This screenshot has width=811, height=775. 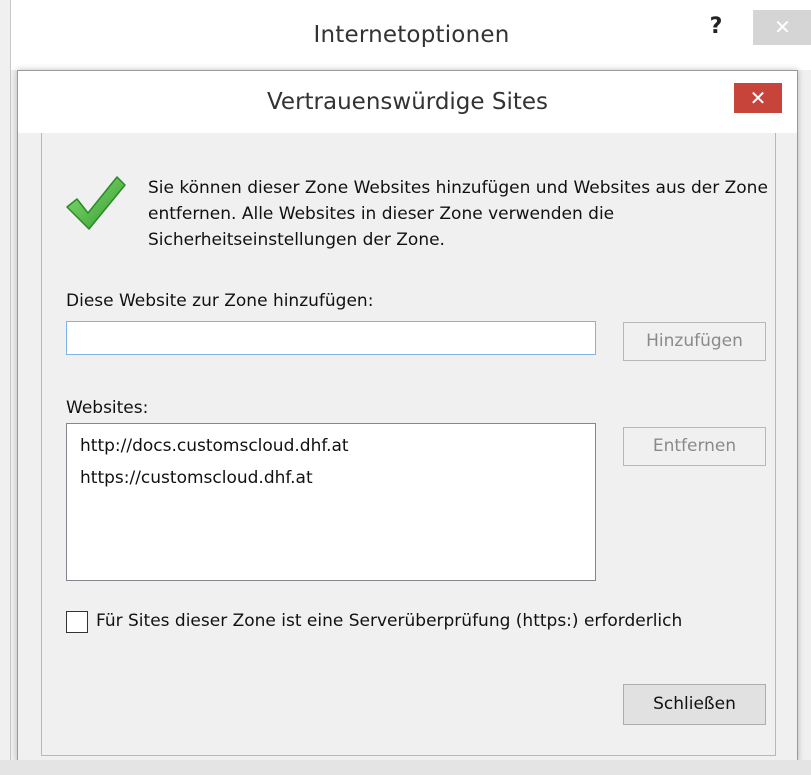 What do you see at coordinates (694, 704) in the screenshot?
I see `close-button: Schließen` at bounding box center [694, 704].